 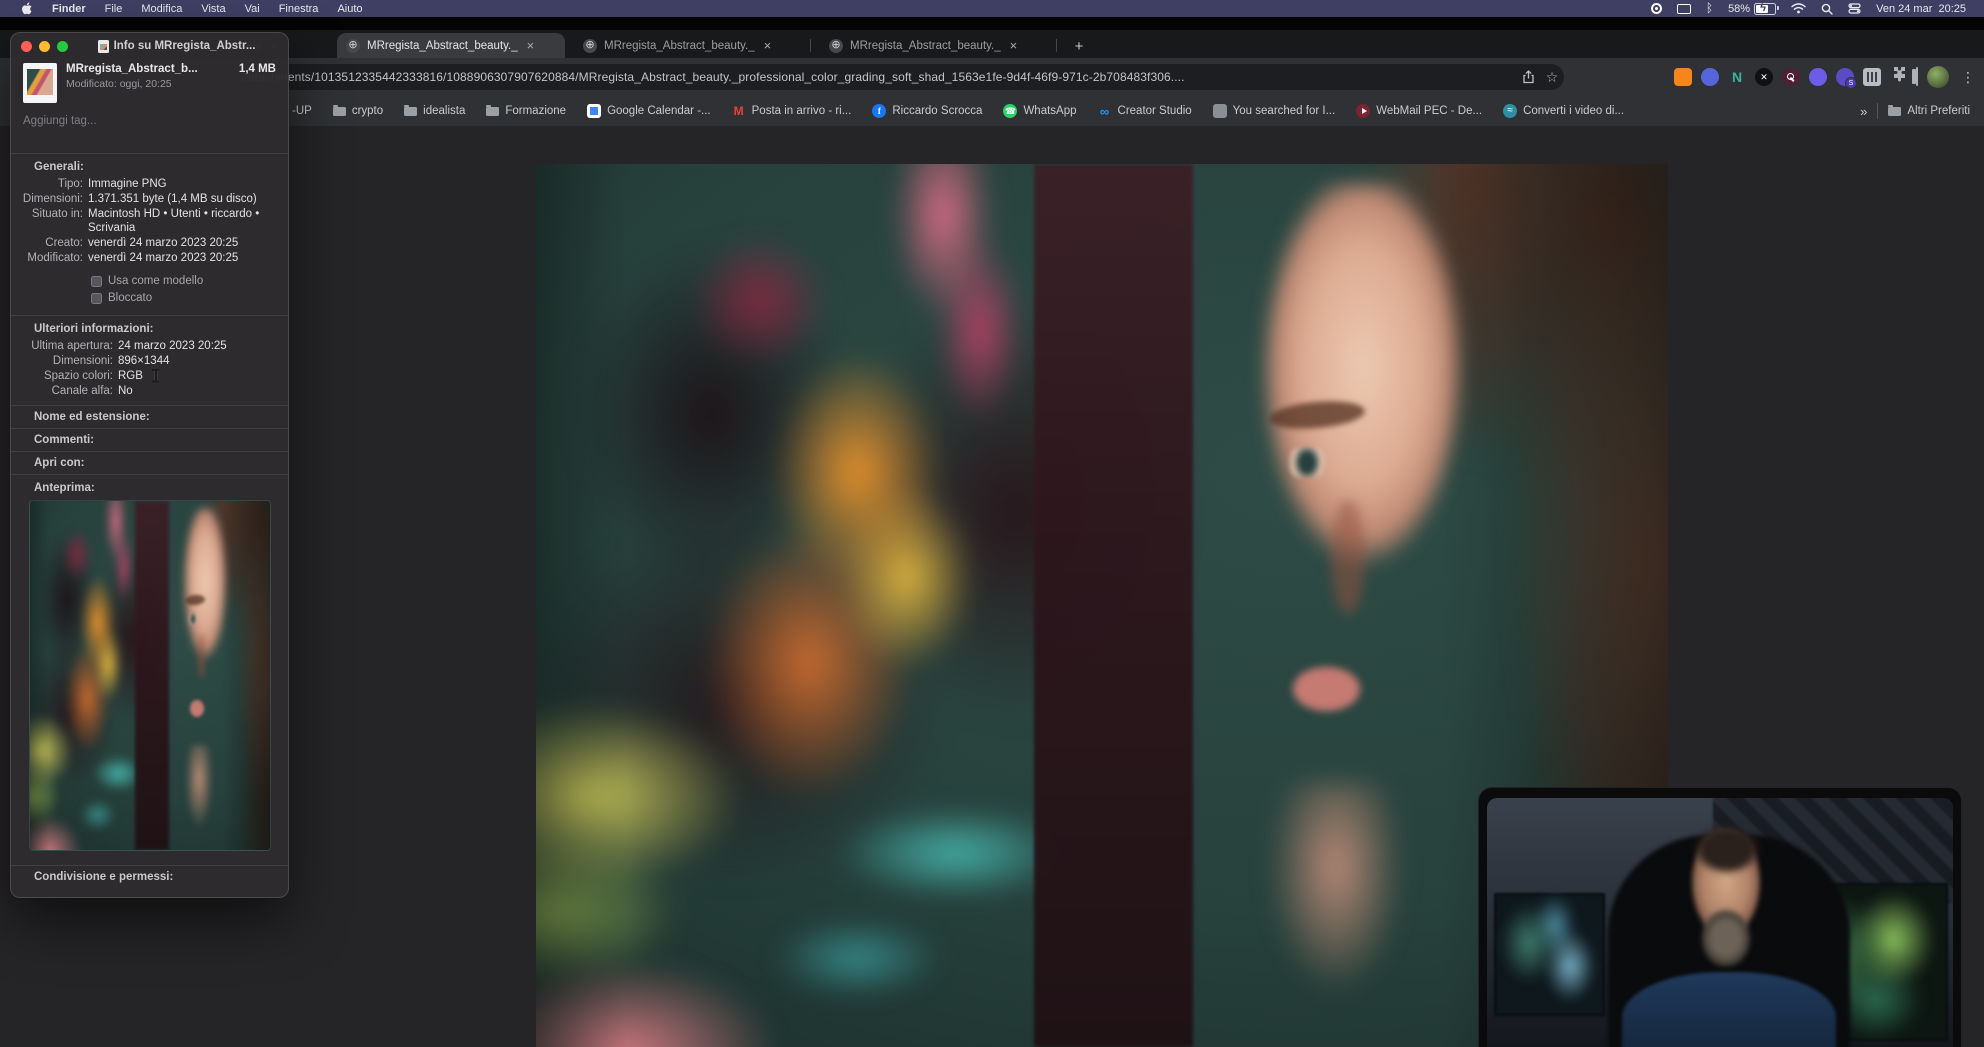 I want to click on side-panel-icon, so click(x=1917, y=76).